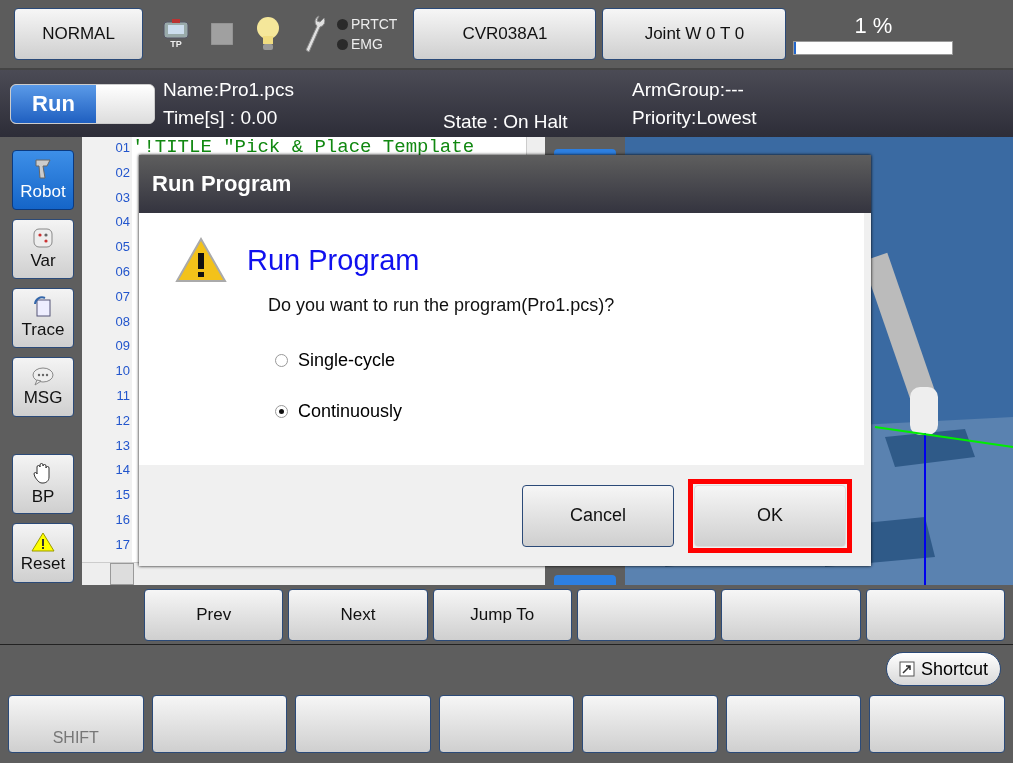 This screenshot has width=1013, height=763. I want to click on dialog-message: Do you want to run the program(Pro1.pcs)?, so click(442, 305).